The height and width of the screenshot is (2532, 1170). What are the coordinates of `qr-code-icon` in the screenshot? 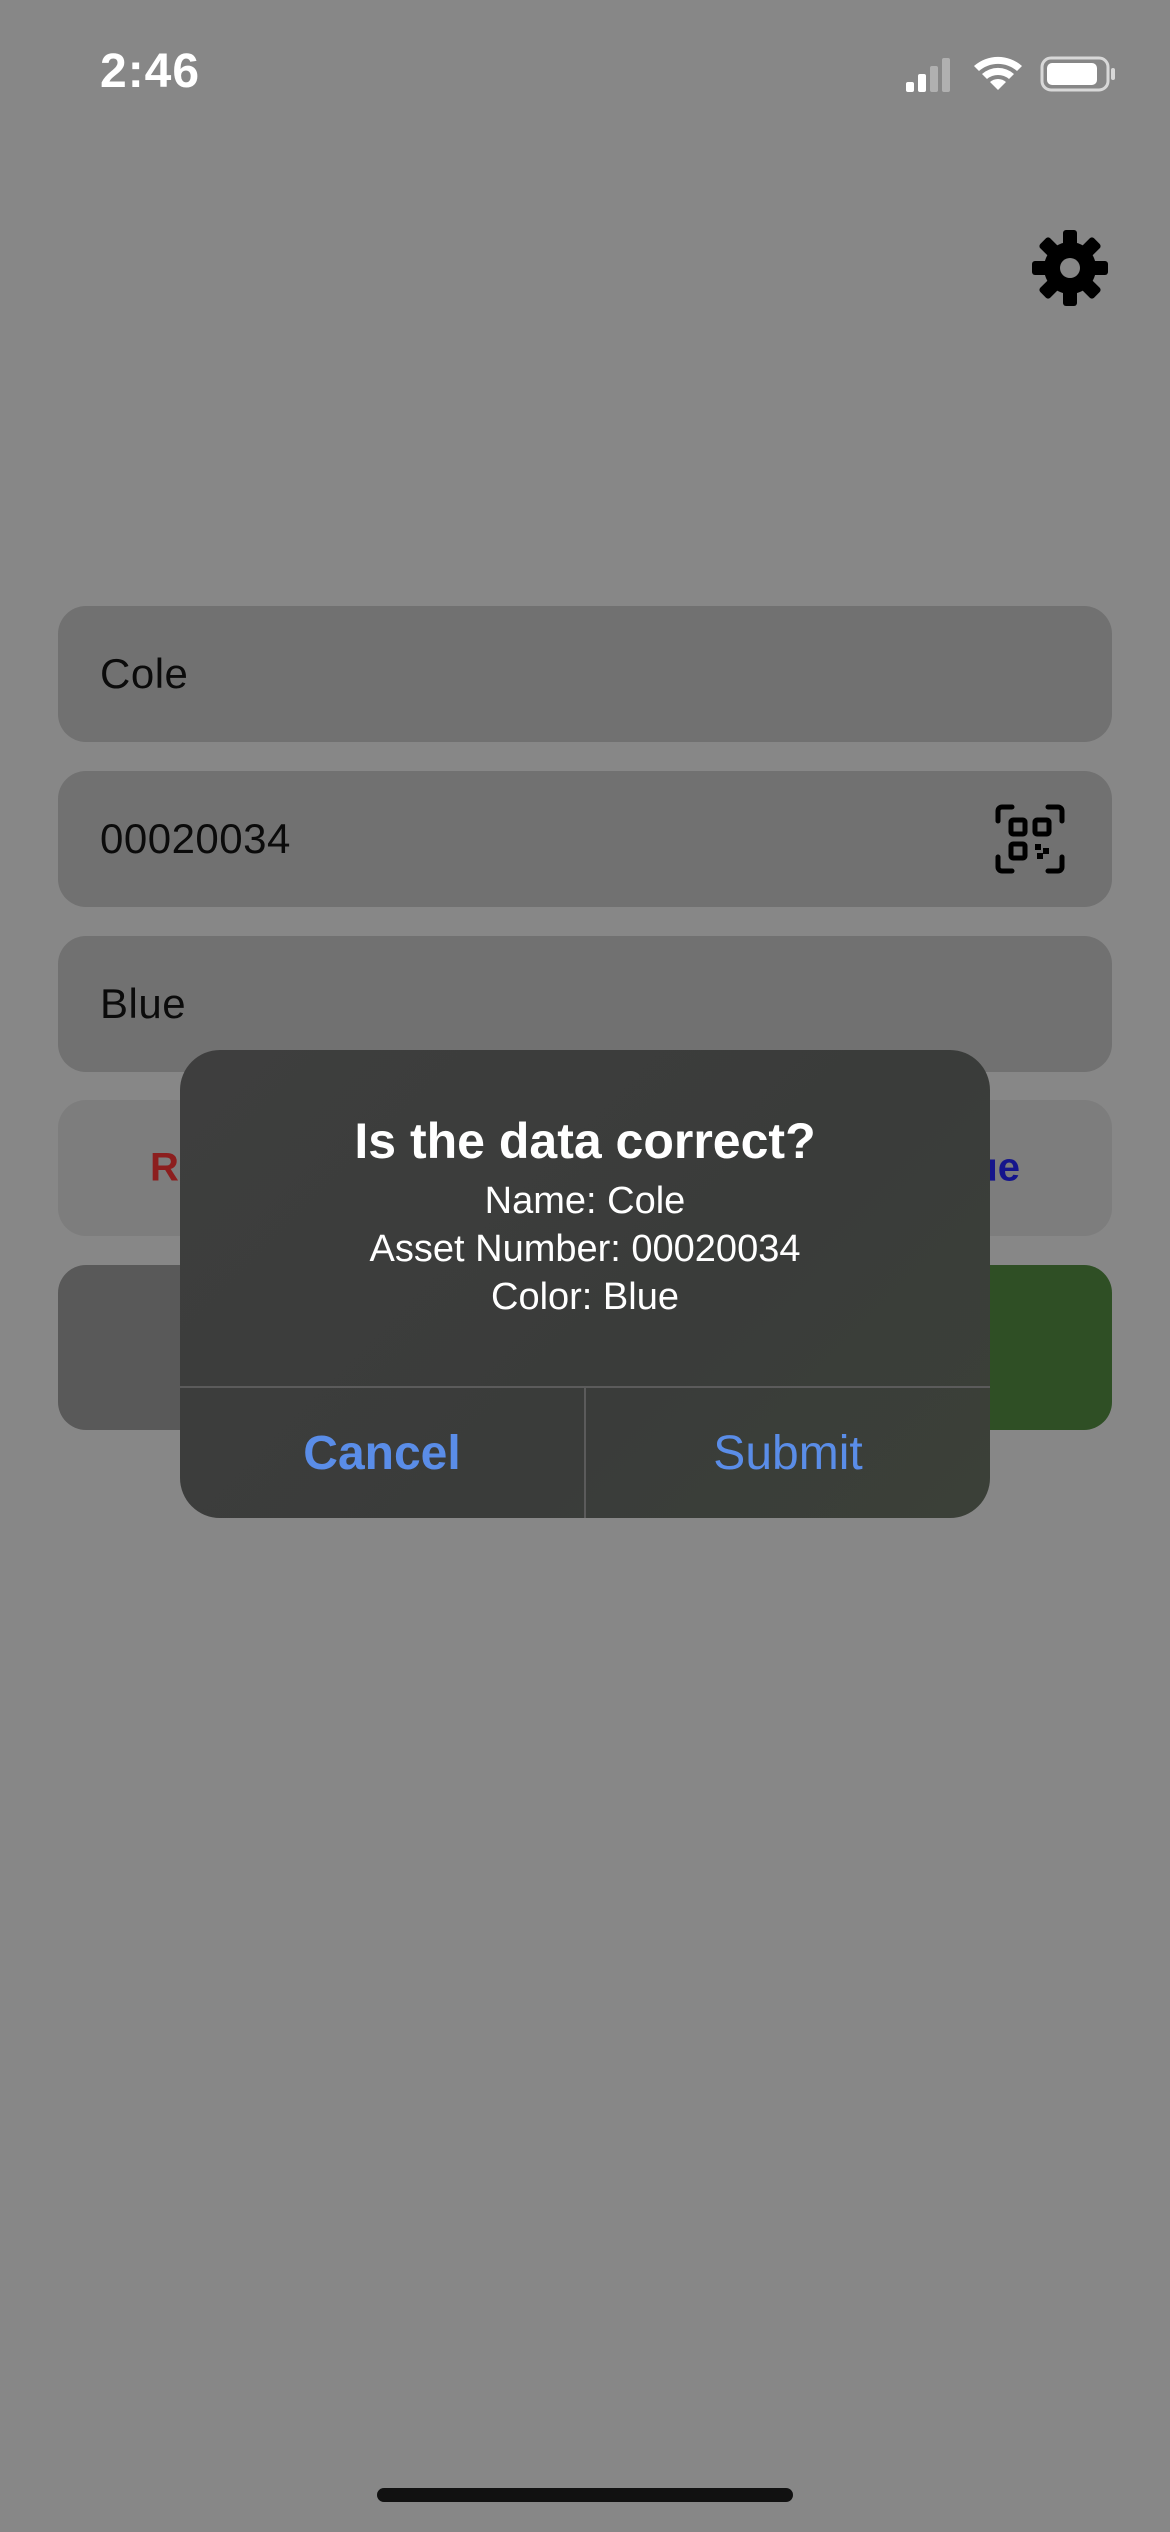 It's located at (1030, 839).